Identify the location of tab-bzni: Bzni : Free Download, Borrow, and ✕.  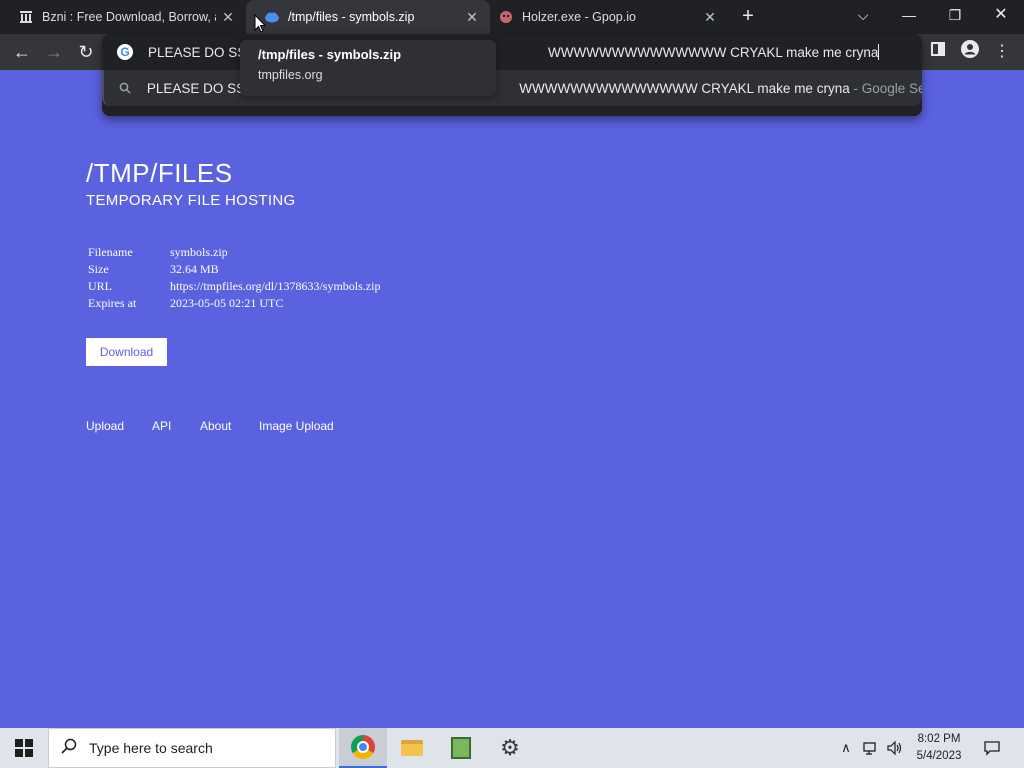
(123, 17).